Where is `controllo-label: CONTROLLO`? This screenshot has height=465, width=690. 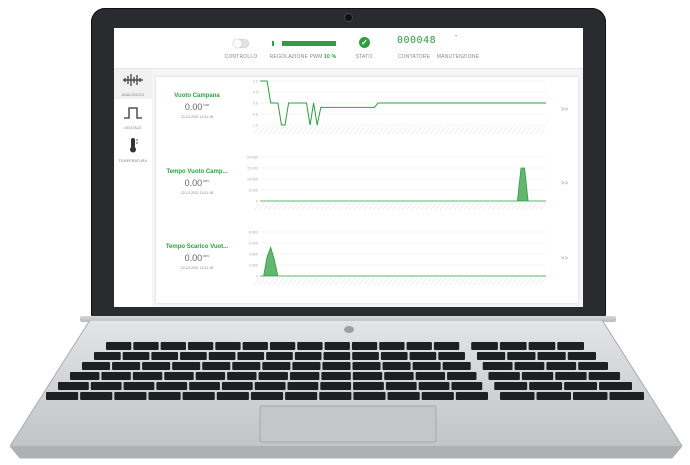
controllo-label: CONTROLLO is located at coordinates (241, 57).